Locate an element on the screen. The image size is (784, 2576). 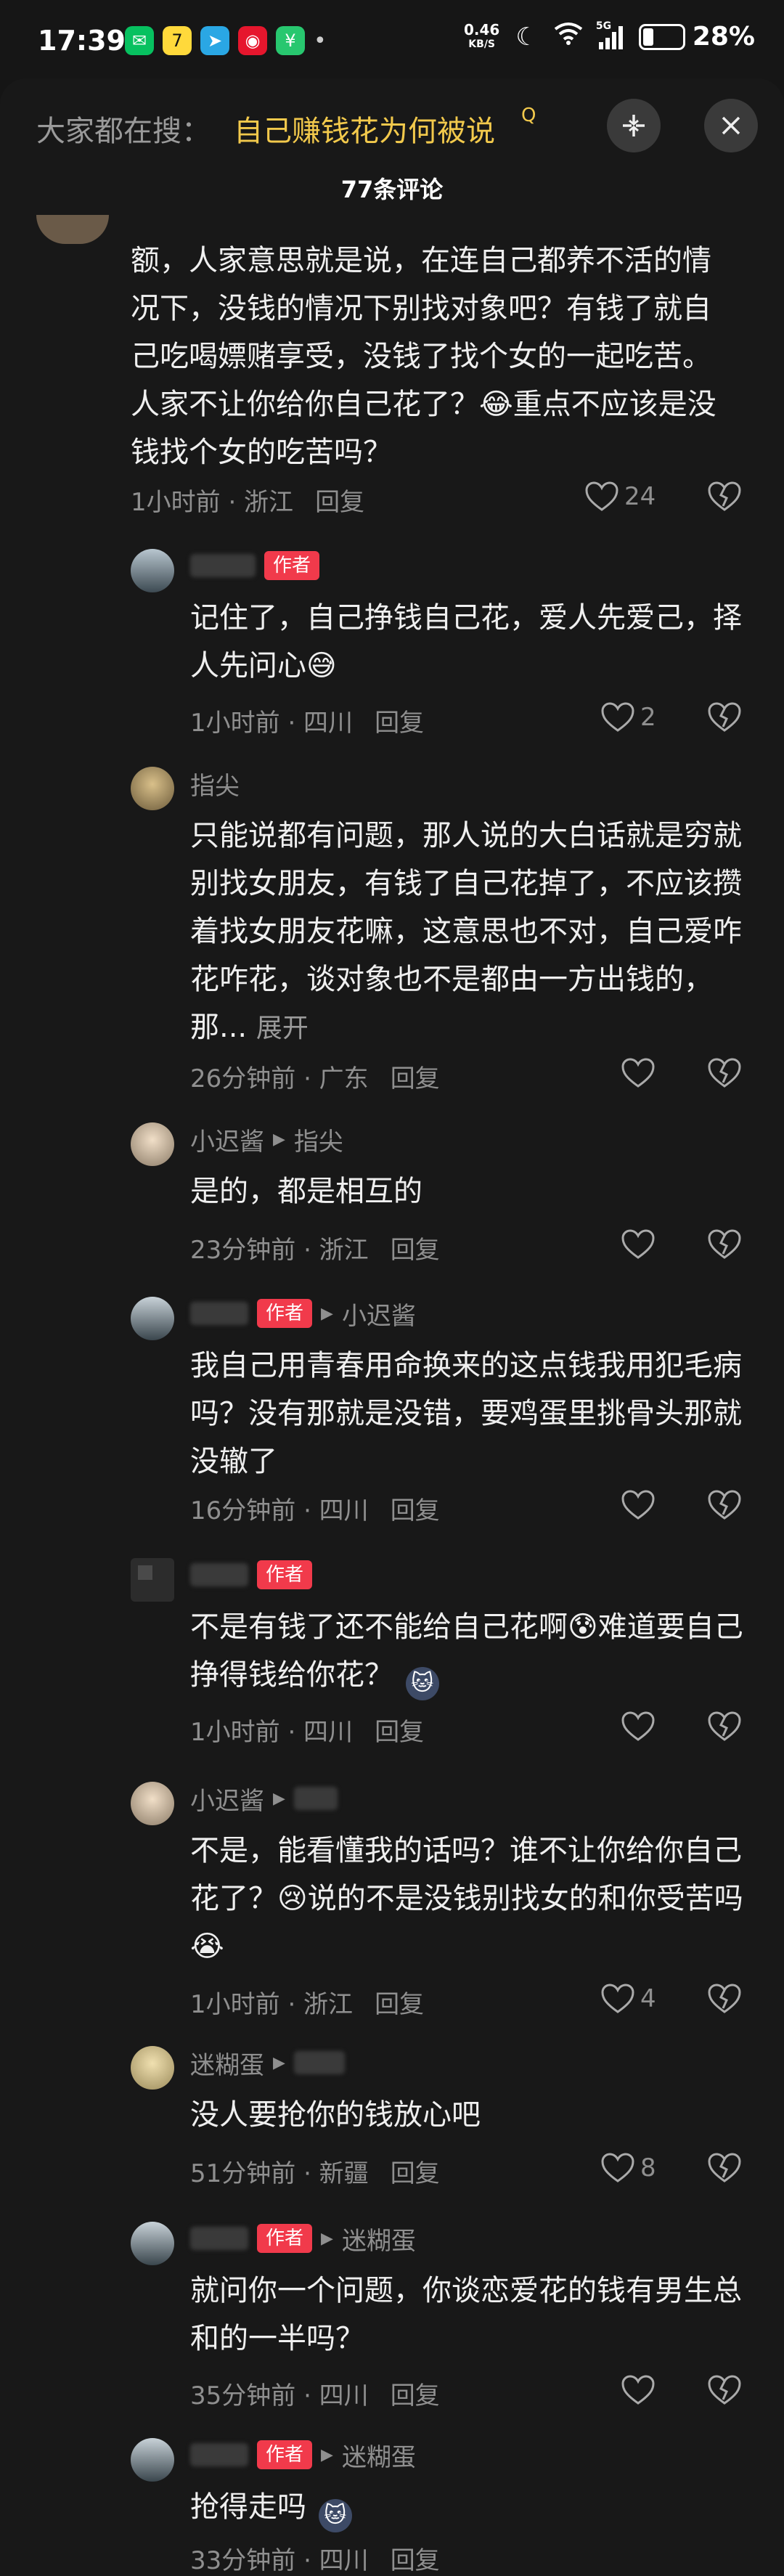
reply-author-row: 小迟酱 ▶ is located at coordinates (264, 1799).